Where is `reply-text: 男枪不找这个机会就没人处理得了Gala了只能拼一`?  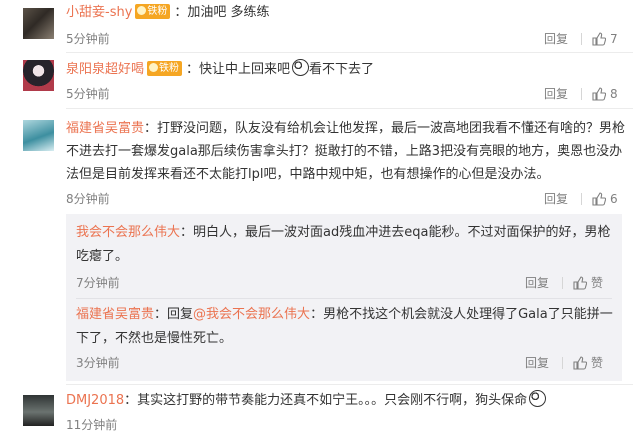 reply-text: 男枪不找这个机会就没人处理得了Gala了只能拼一 is located at coordinates (468, 314).